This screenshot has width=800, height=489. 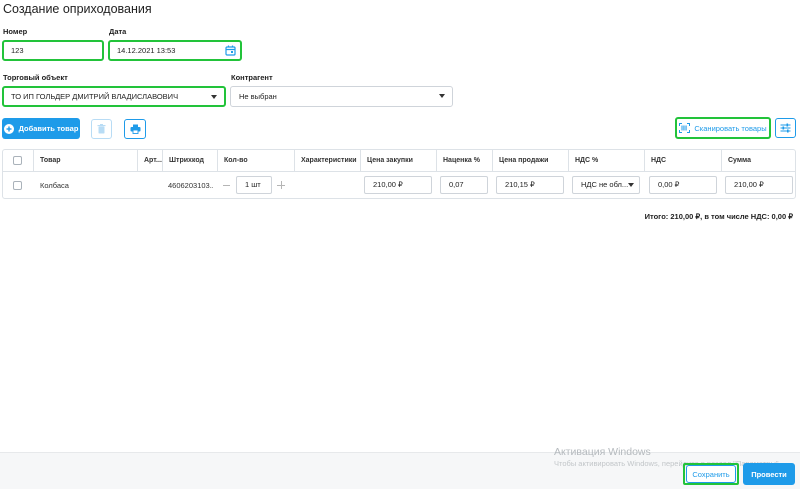 I want to click on number-label: Номер, so click(x=15, y=31).